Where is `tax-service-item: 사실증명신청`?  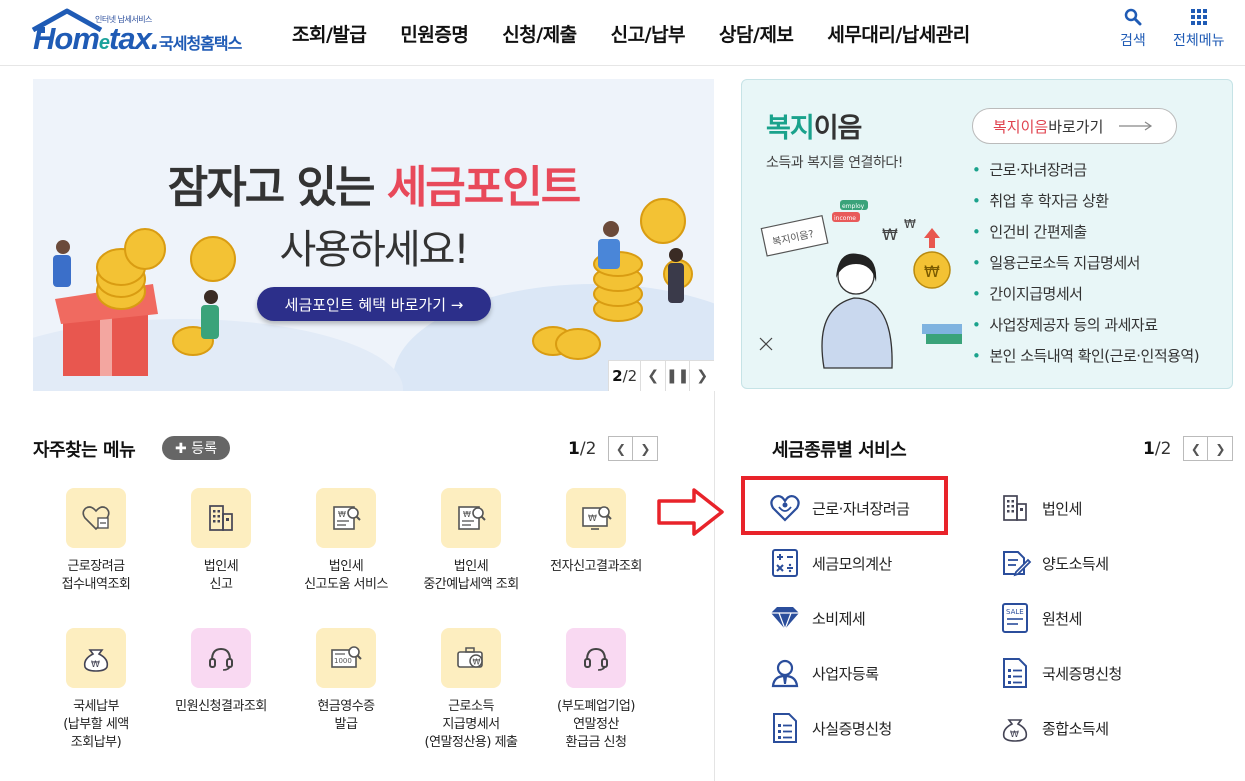
tax-service-item: 사실증명신청 is located at coordinates (830, 728).